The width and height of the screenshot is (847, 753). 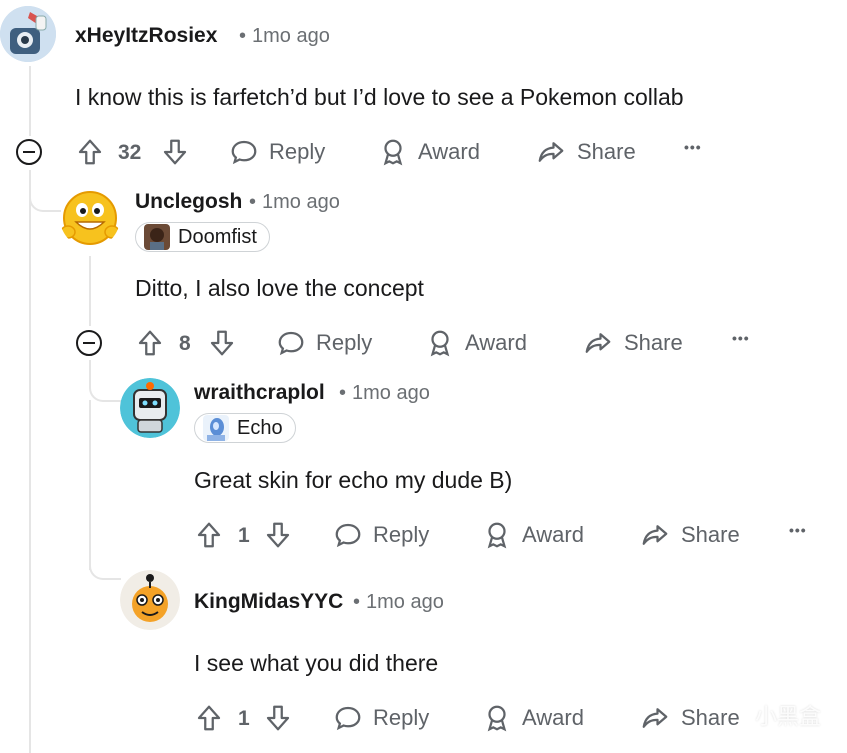 What do you see at coordinates (188, 202) in the screenshot?
I see `username: Unclegosh` at bounding box center [188, 202].